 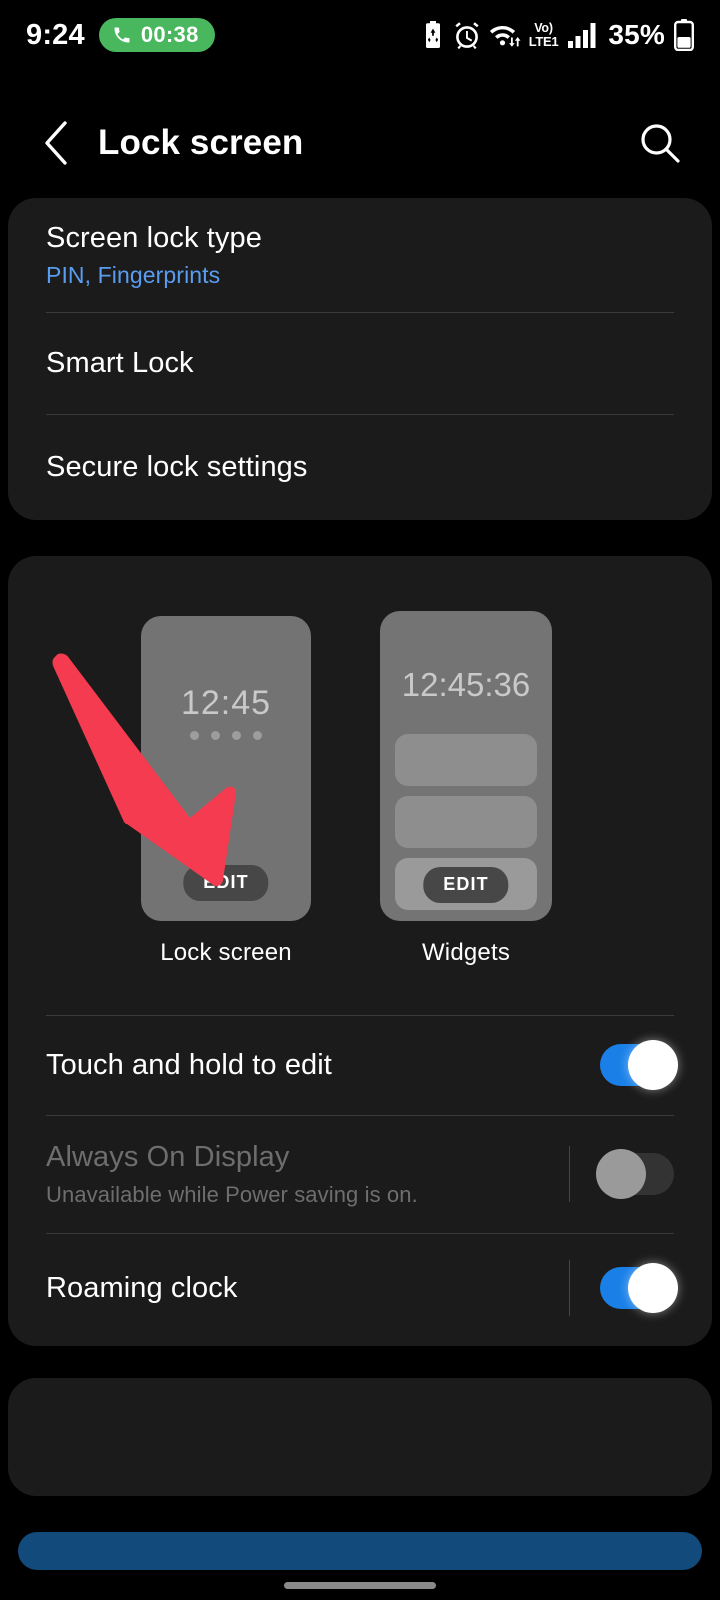 I want to click on preview-lock-screen-card: 12:45 EDIT, so click(x=226, y=768).